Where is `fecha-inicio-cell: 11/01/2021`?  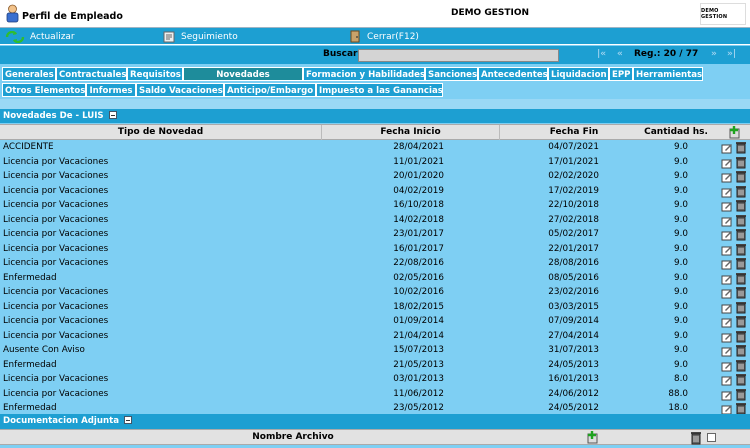 fecha-inicio-cell: 11/01/2021 is located at coordinates (418, 161).